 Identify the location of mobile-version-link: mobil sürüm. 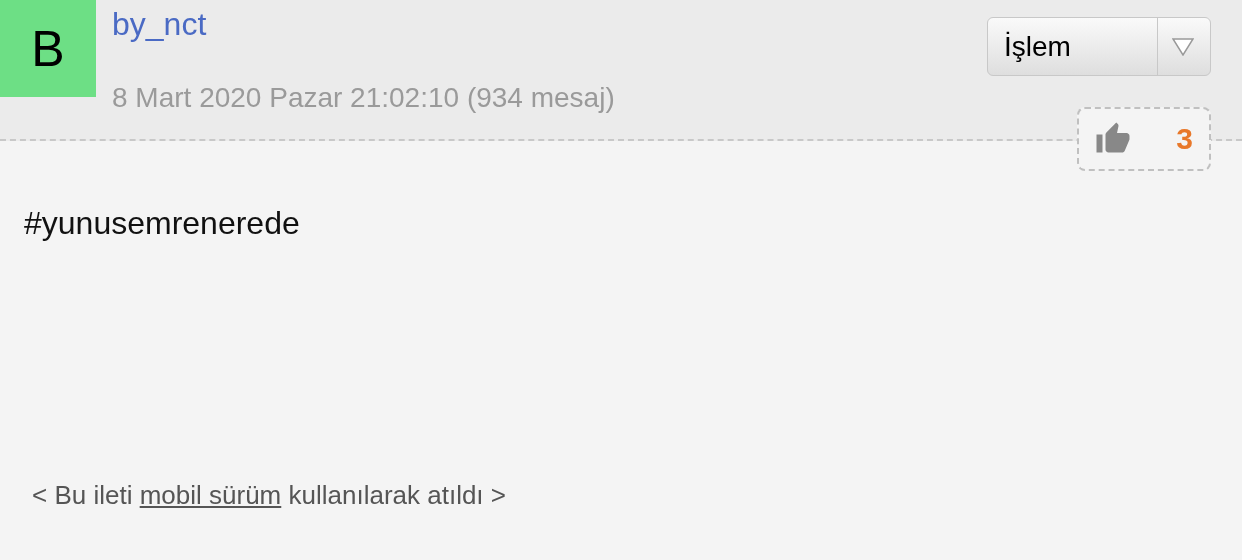
(210, 495).